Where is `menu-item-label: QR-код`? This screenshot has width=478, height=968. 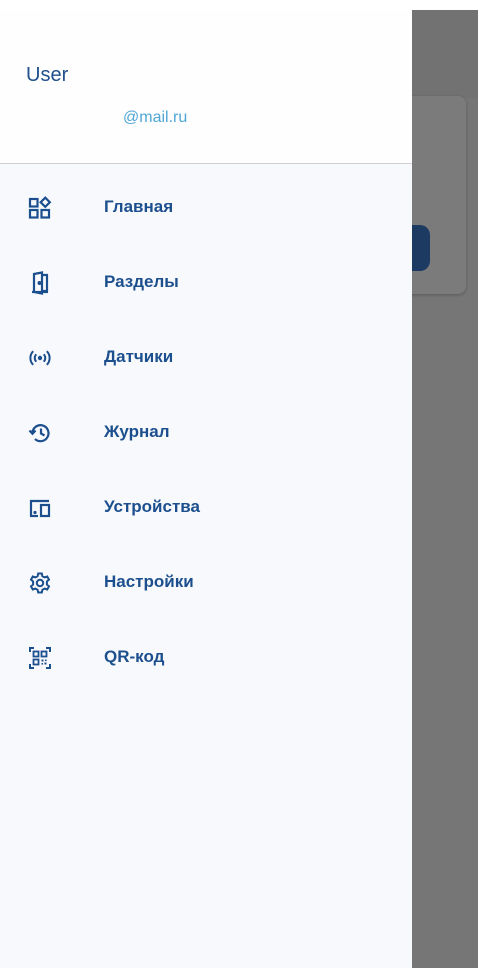 menu-item-label: QR-код is located at coordinates (134, 656).